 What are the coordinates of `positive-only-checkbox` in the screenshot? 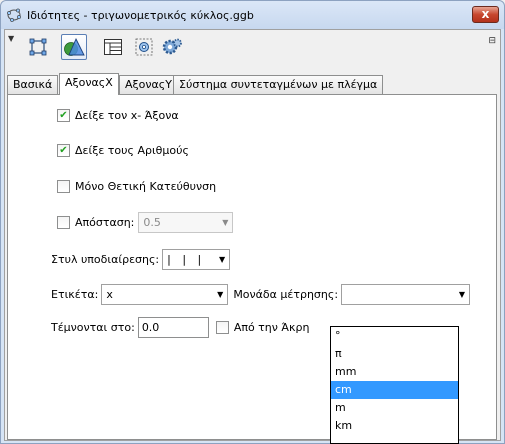 It's located at (63, 186).